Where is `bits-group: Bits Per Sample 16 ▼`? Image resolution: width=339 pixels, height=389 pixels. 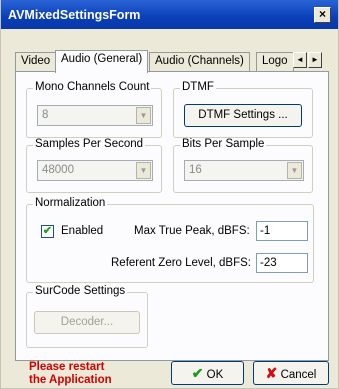
bits-group: Bits Per Sample 16 ▼ is located at coordinates (243, 165).